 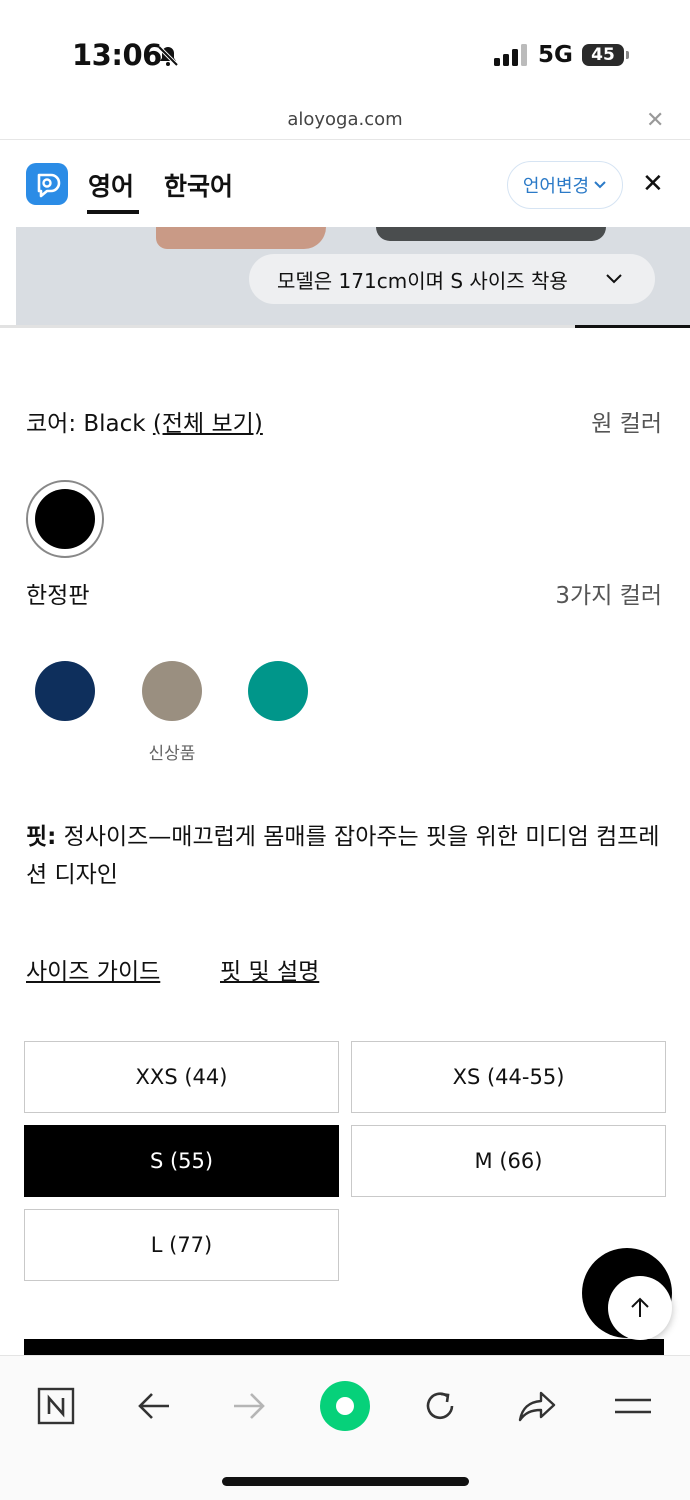 I want to click on battery-cap, so click(x=627, y=55).